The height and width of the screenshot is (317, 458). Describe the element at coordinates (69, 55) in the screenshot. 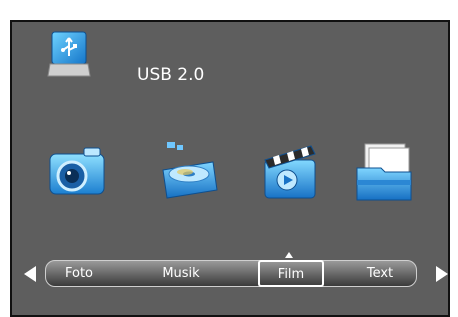

I see `usb-drive-icon` at that location.